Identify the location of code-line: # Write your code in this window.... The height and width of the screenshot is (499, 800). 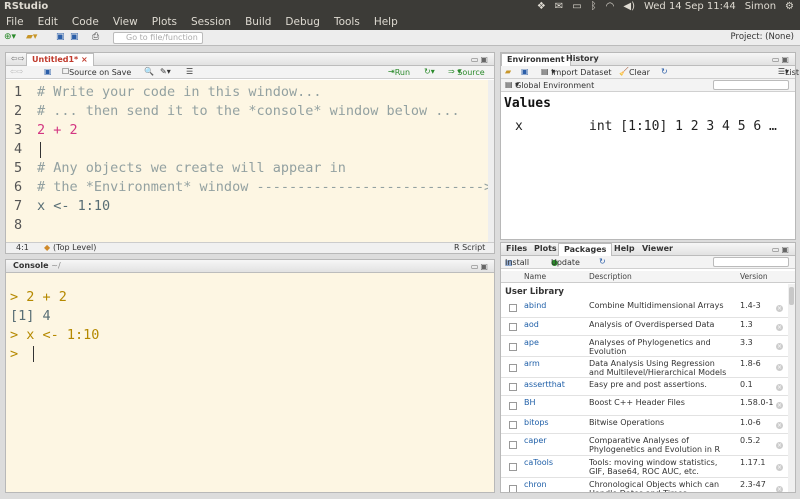
(179, 92).